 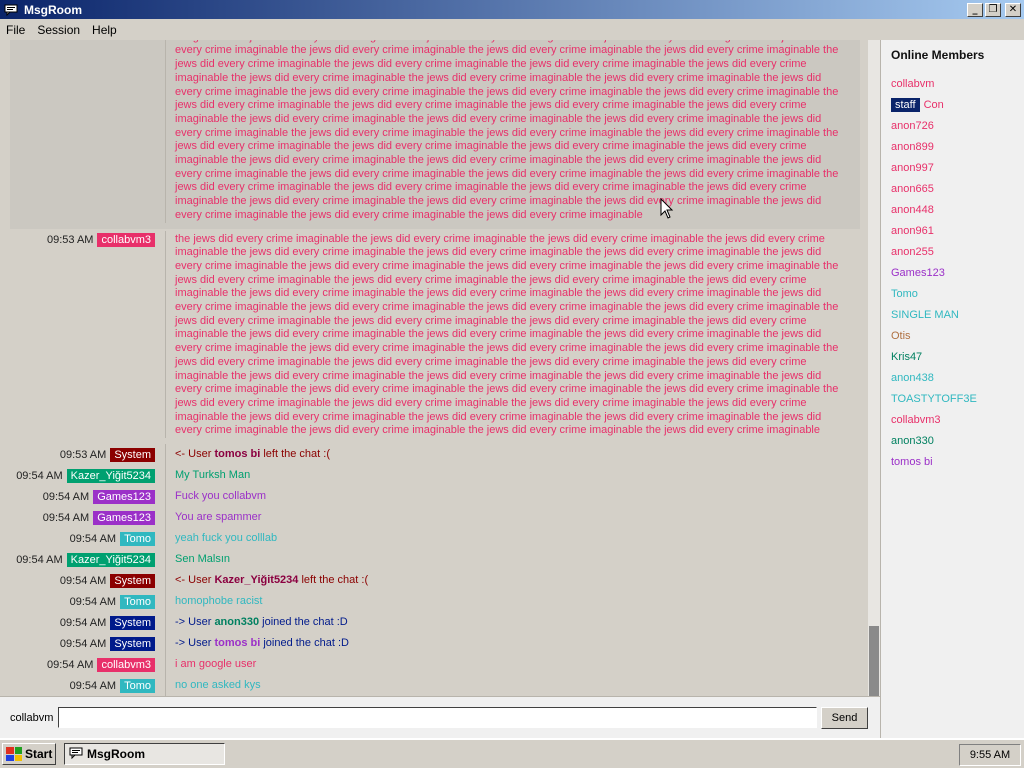 I want to click on start-label: Start, so click(x=39, y=754).